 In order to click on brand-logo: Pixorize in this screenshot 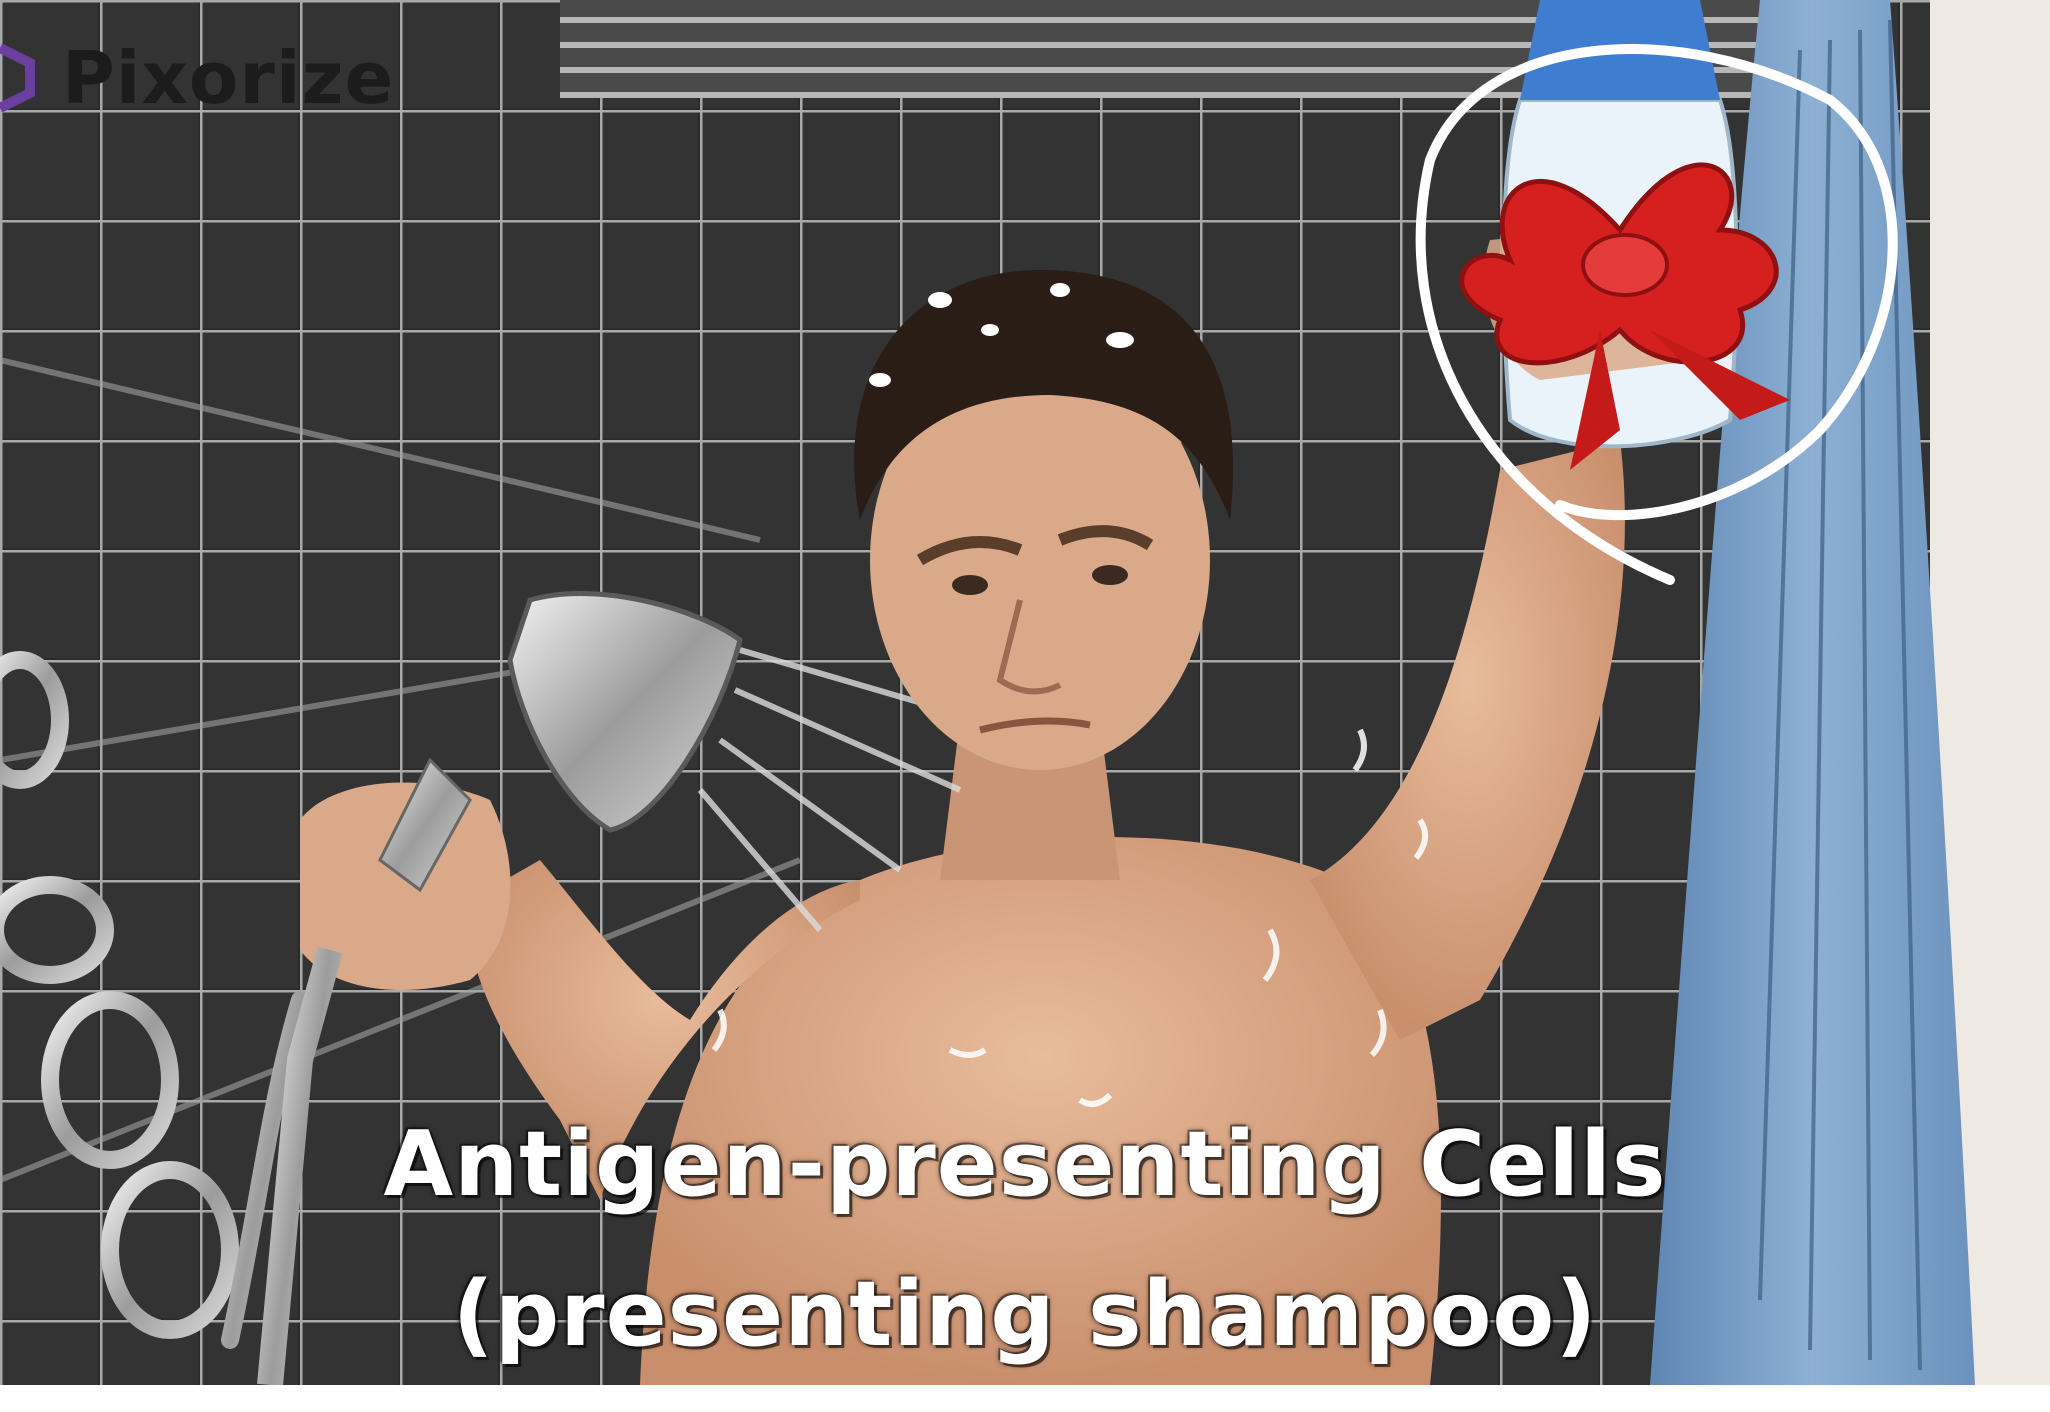, I will do `click(197, 78)`.